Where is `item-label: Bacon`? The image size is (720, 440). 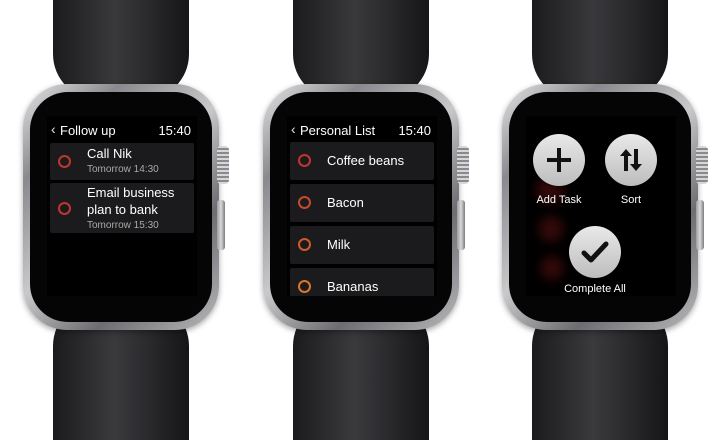
item-label: Bacon is located at coordinates (345, 202).